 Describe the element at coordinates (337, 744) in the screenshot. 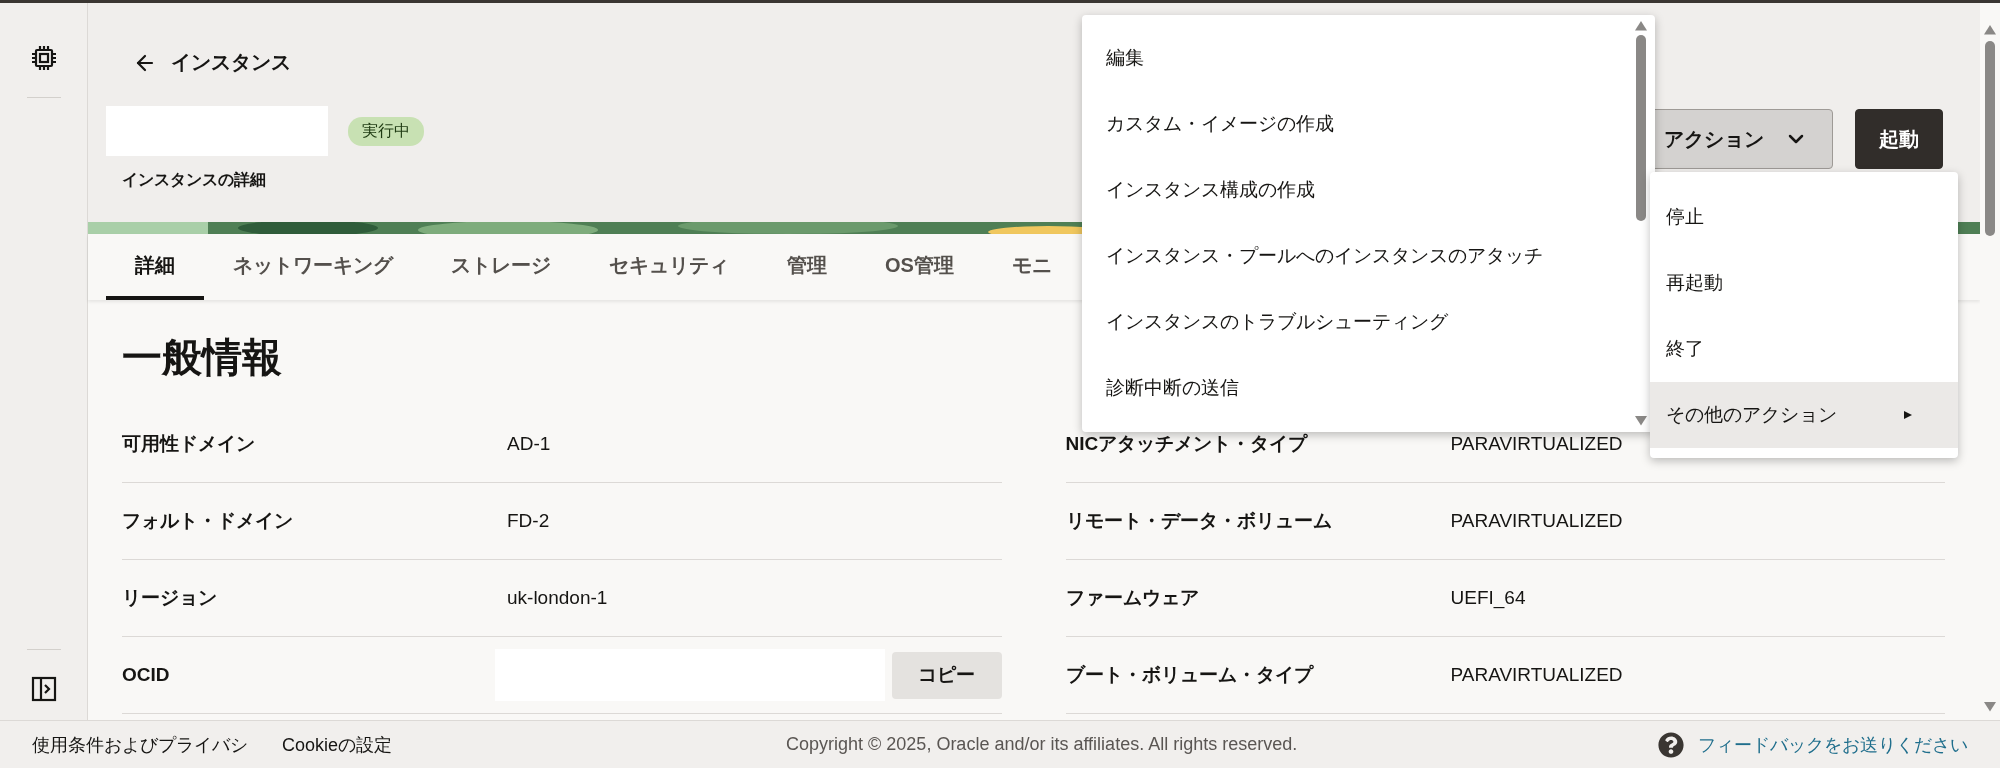

I see `footer-link: Cookieの設定` at that location.